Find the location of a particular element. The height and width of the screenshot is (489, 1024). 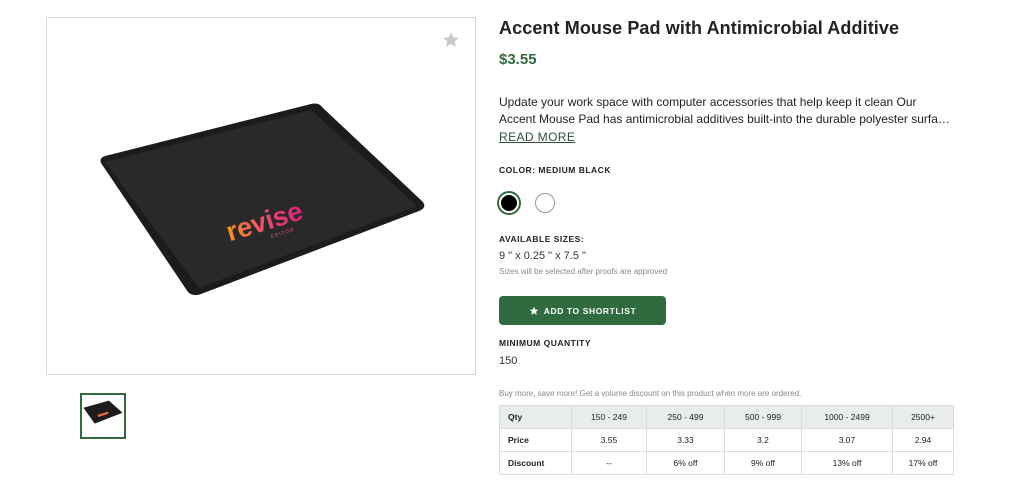

color-swatch-black is located at coordinates (509, 203).